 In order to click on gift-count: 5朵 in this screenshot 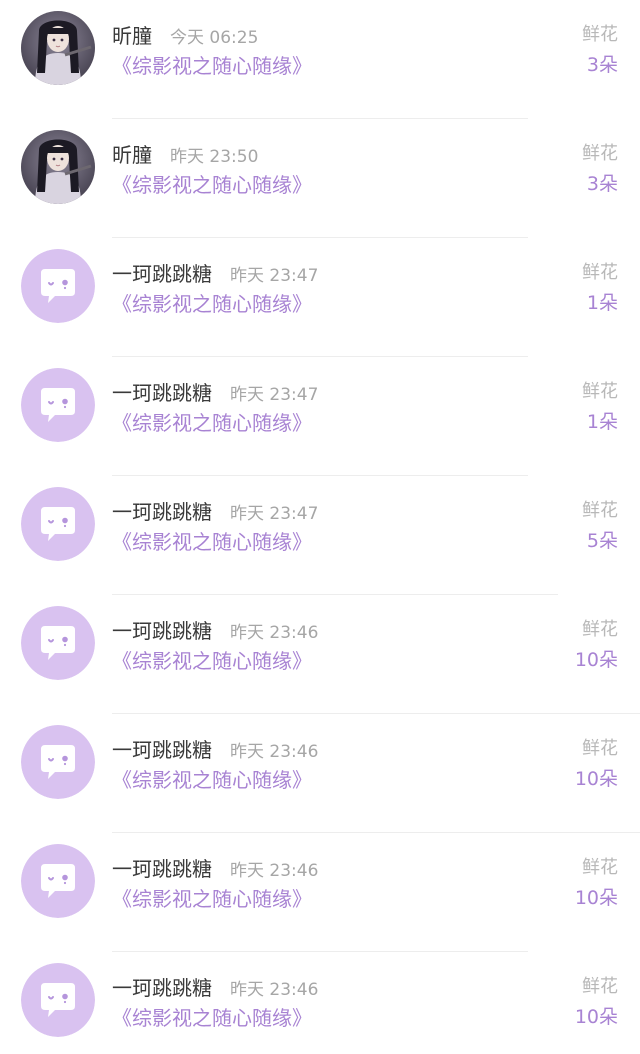, I will do `click(602, 541)`.